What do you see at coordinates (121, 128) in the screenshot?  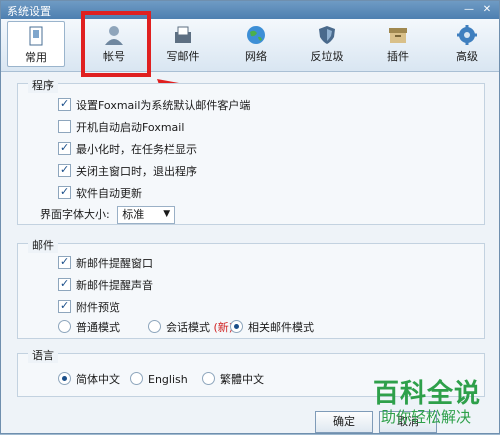 I see `option-autostart: 开机自动启动Foxmail` at bounding box center [121, 128].